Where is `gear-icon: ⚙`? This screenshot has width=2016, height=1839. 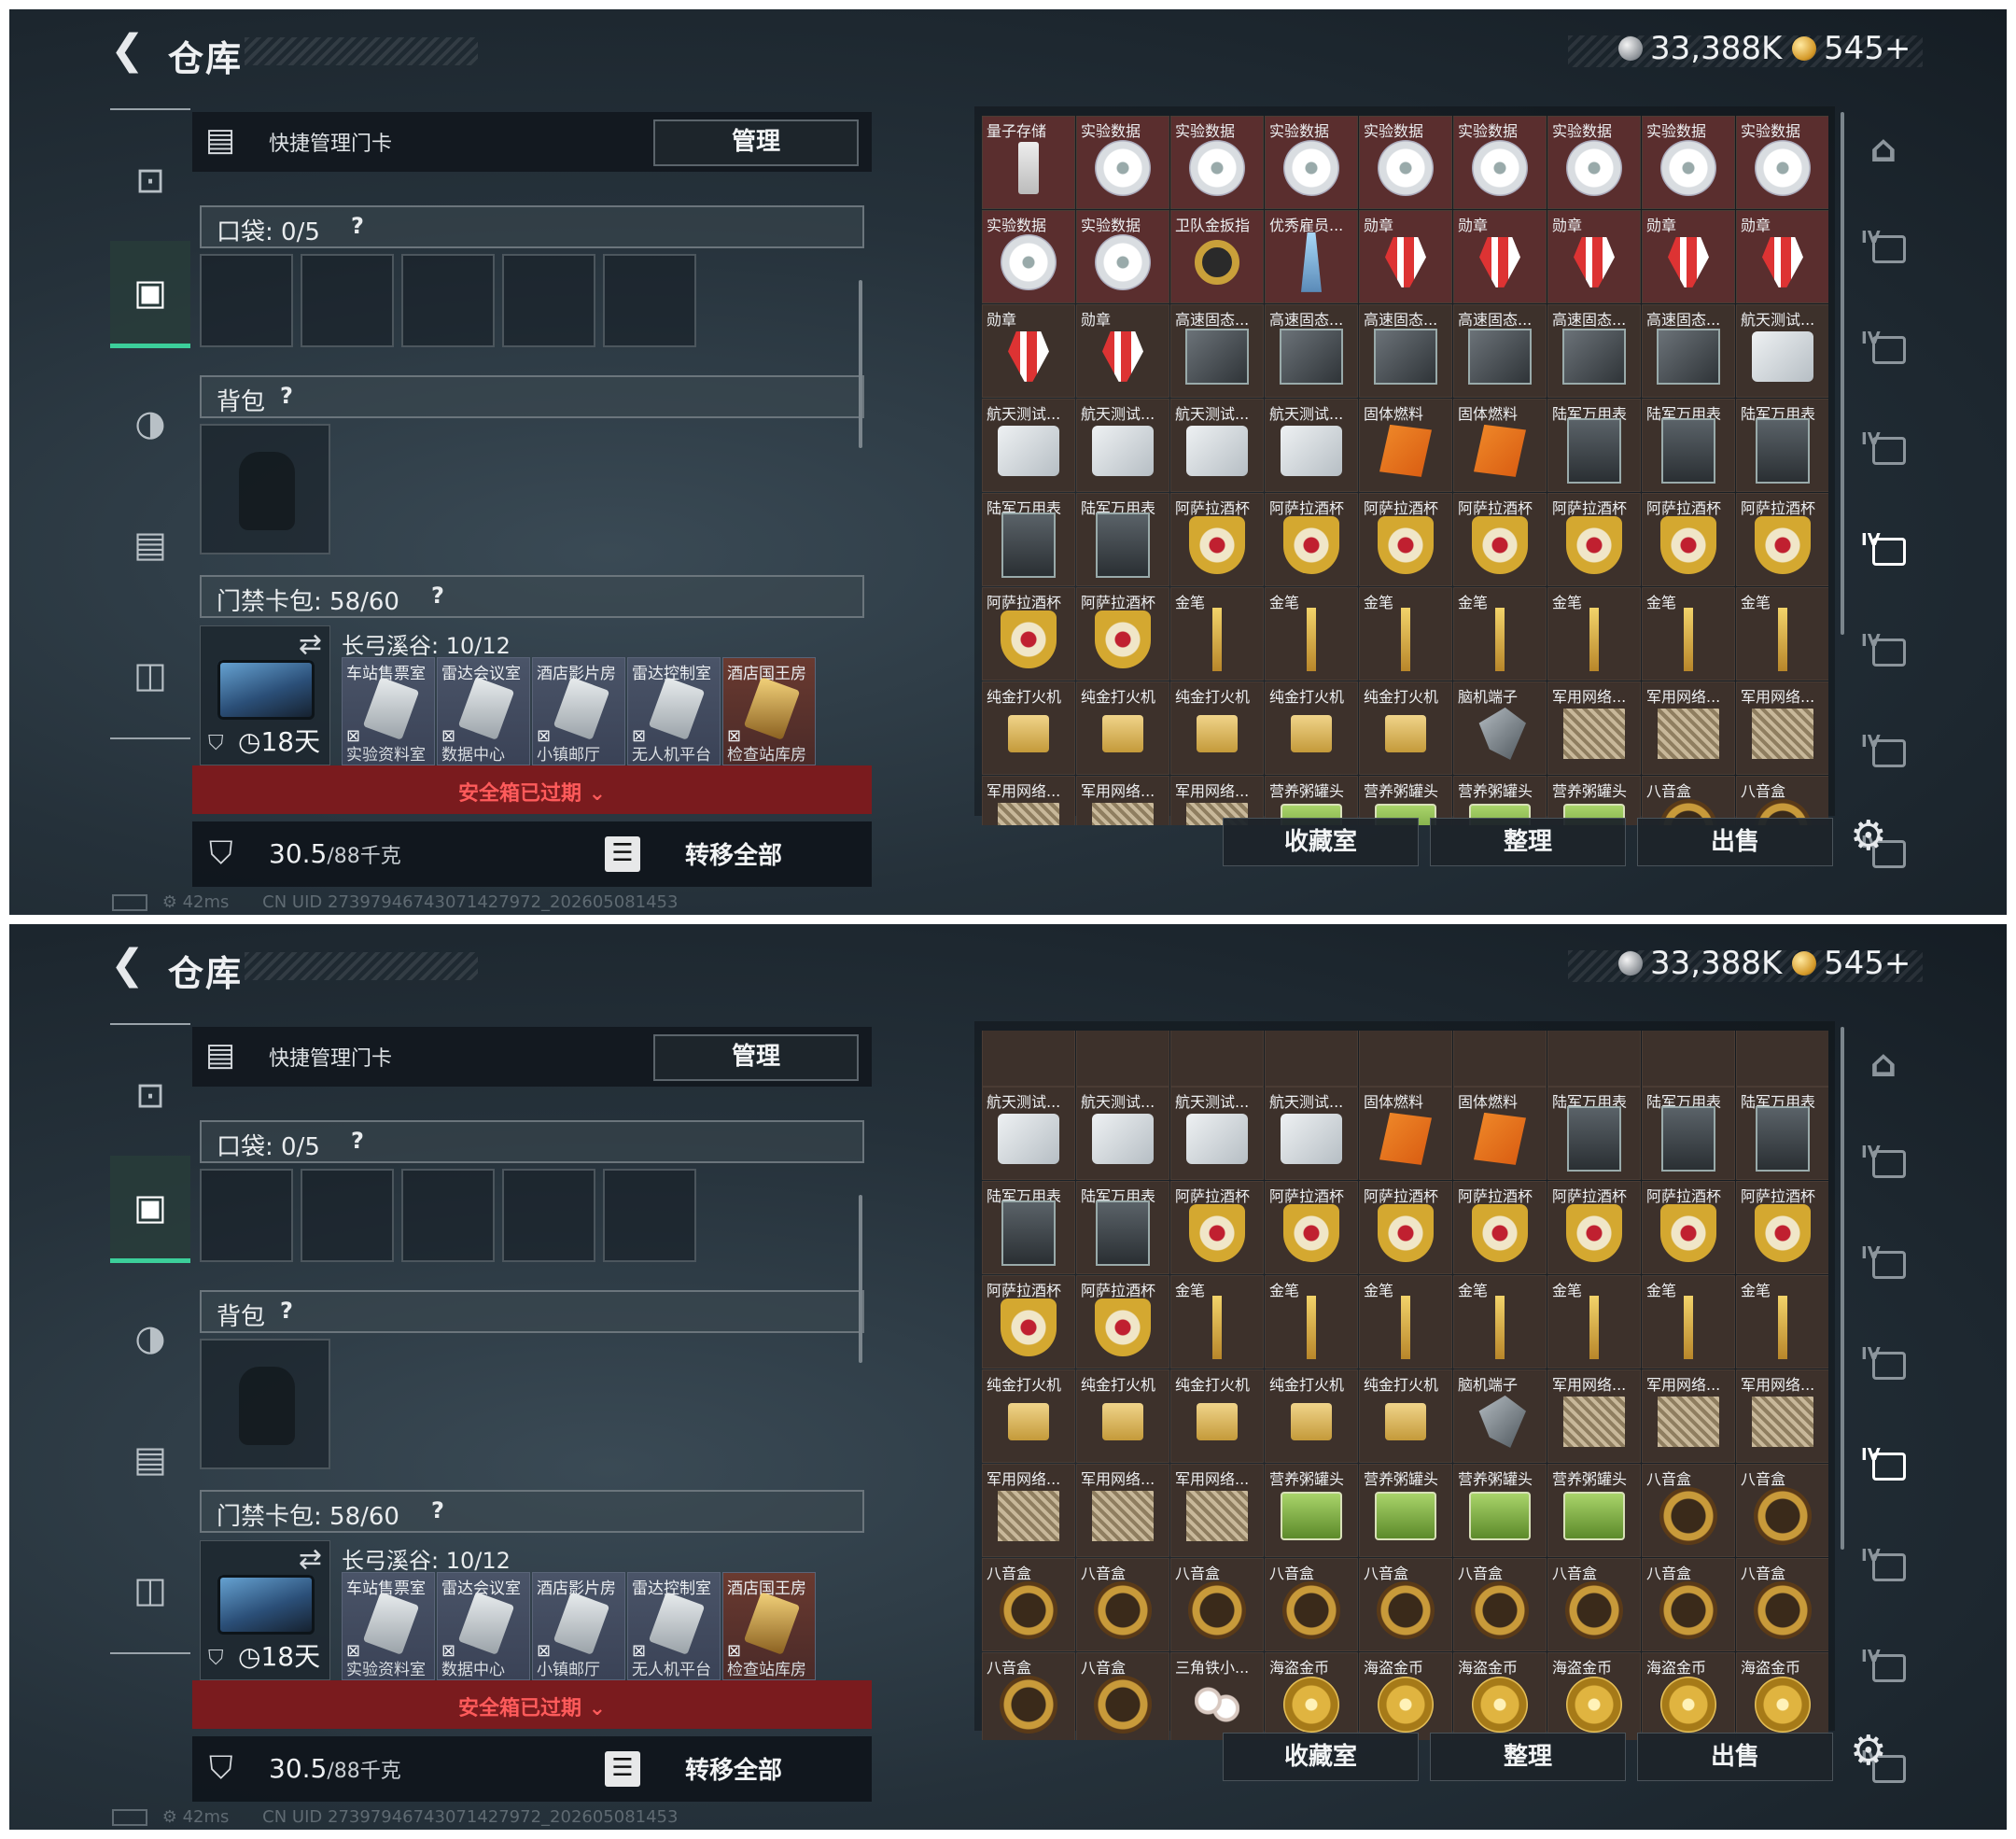
gear-icon: ⚙ is located at coordinates (1868, 1751).